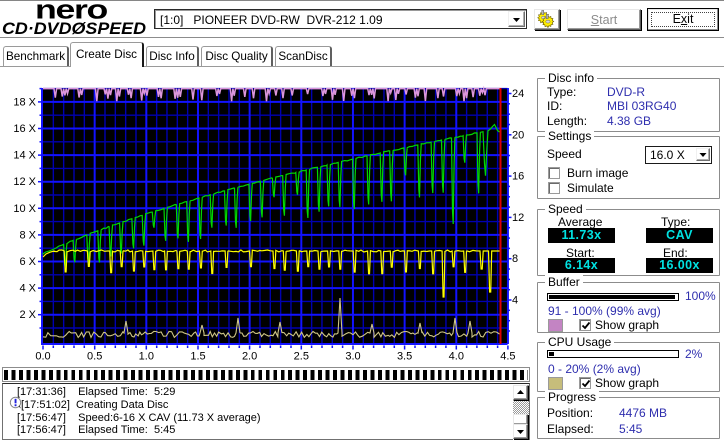  What do you see at coordinates (301, 357) in the screenshot?
I see `svg-text: 2.5` at bounding box center [301, 357].